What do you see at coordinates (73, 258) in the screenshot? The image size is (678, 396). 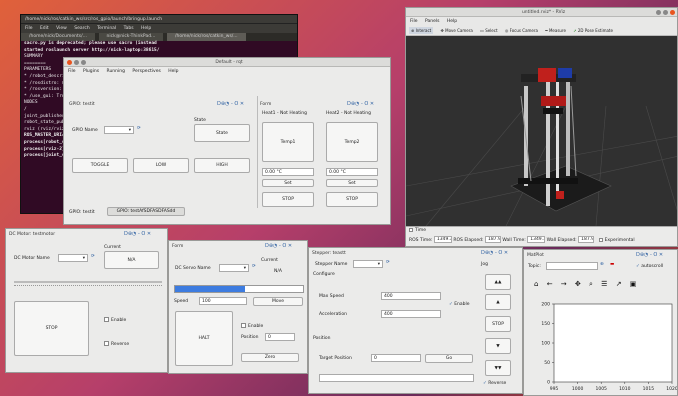 I see `dc-motor-name-dropdown: ▾` at bounding box center [73, 258].